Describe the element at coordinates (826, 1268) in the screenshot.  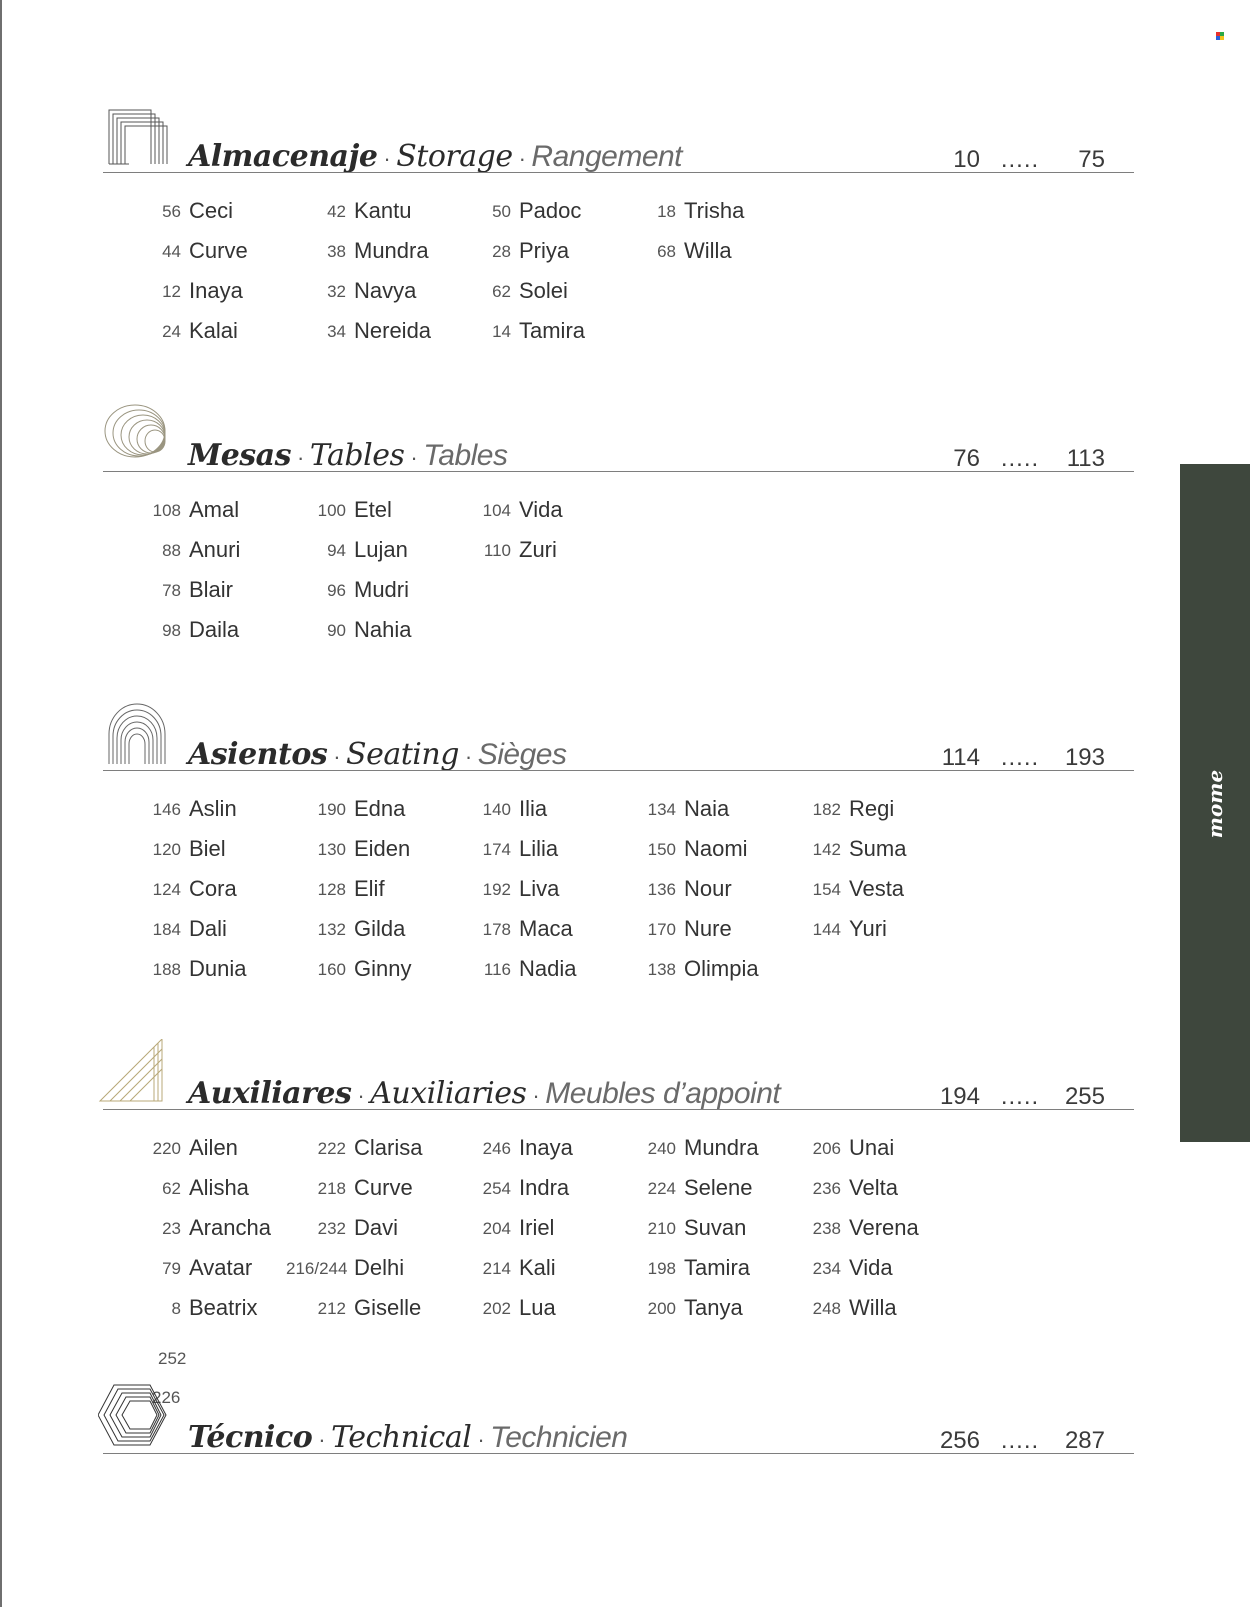
I see `entry-page-number: 234` at that location.